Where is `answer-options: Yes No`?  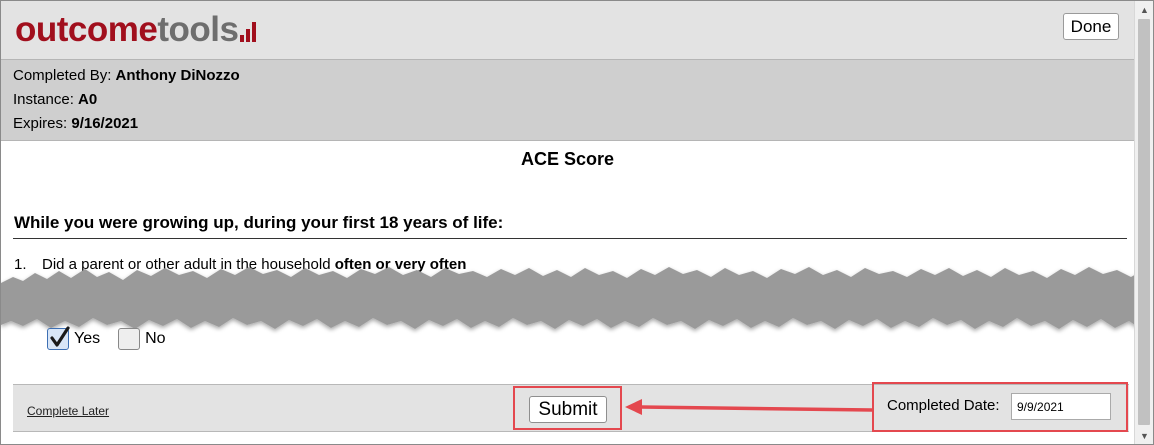
answer-options: Yes No is located at coordinates (115, 338).